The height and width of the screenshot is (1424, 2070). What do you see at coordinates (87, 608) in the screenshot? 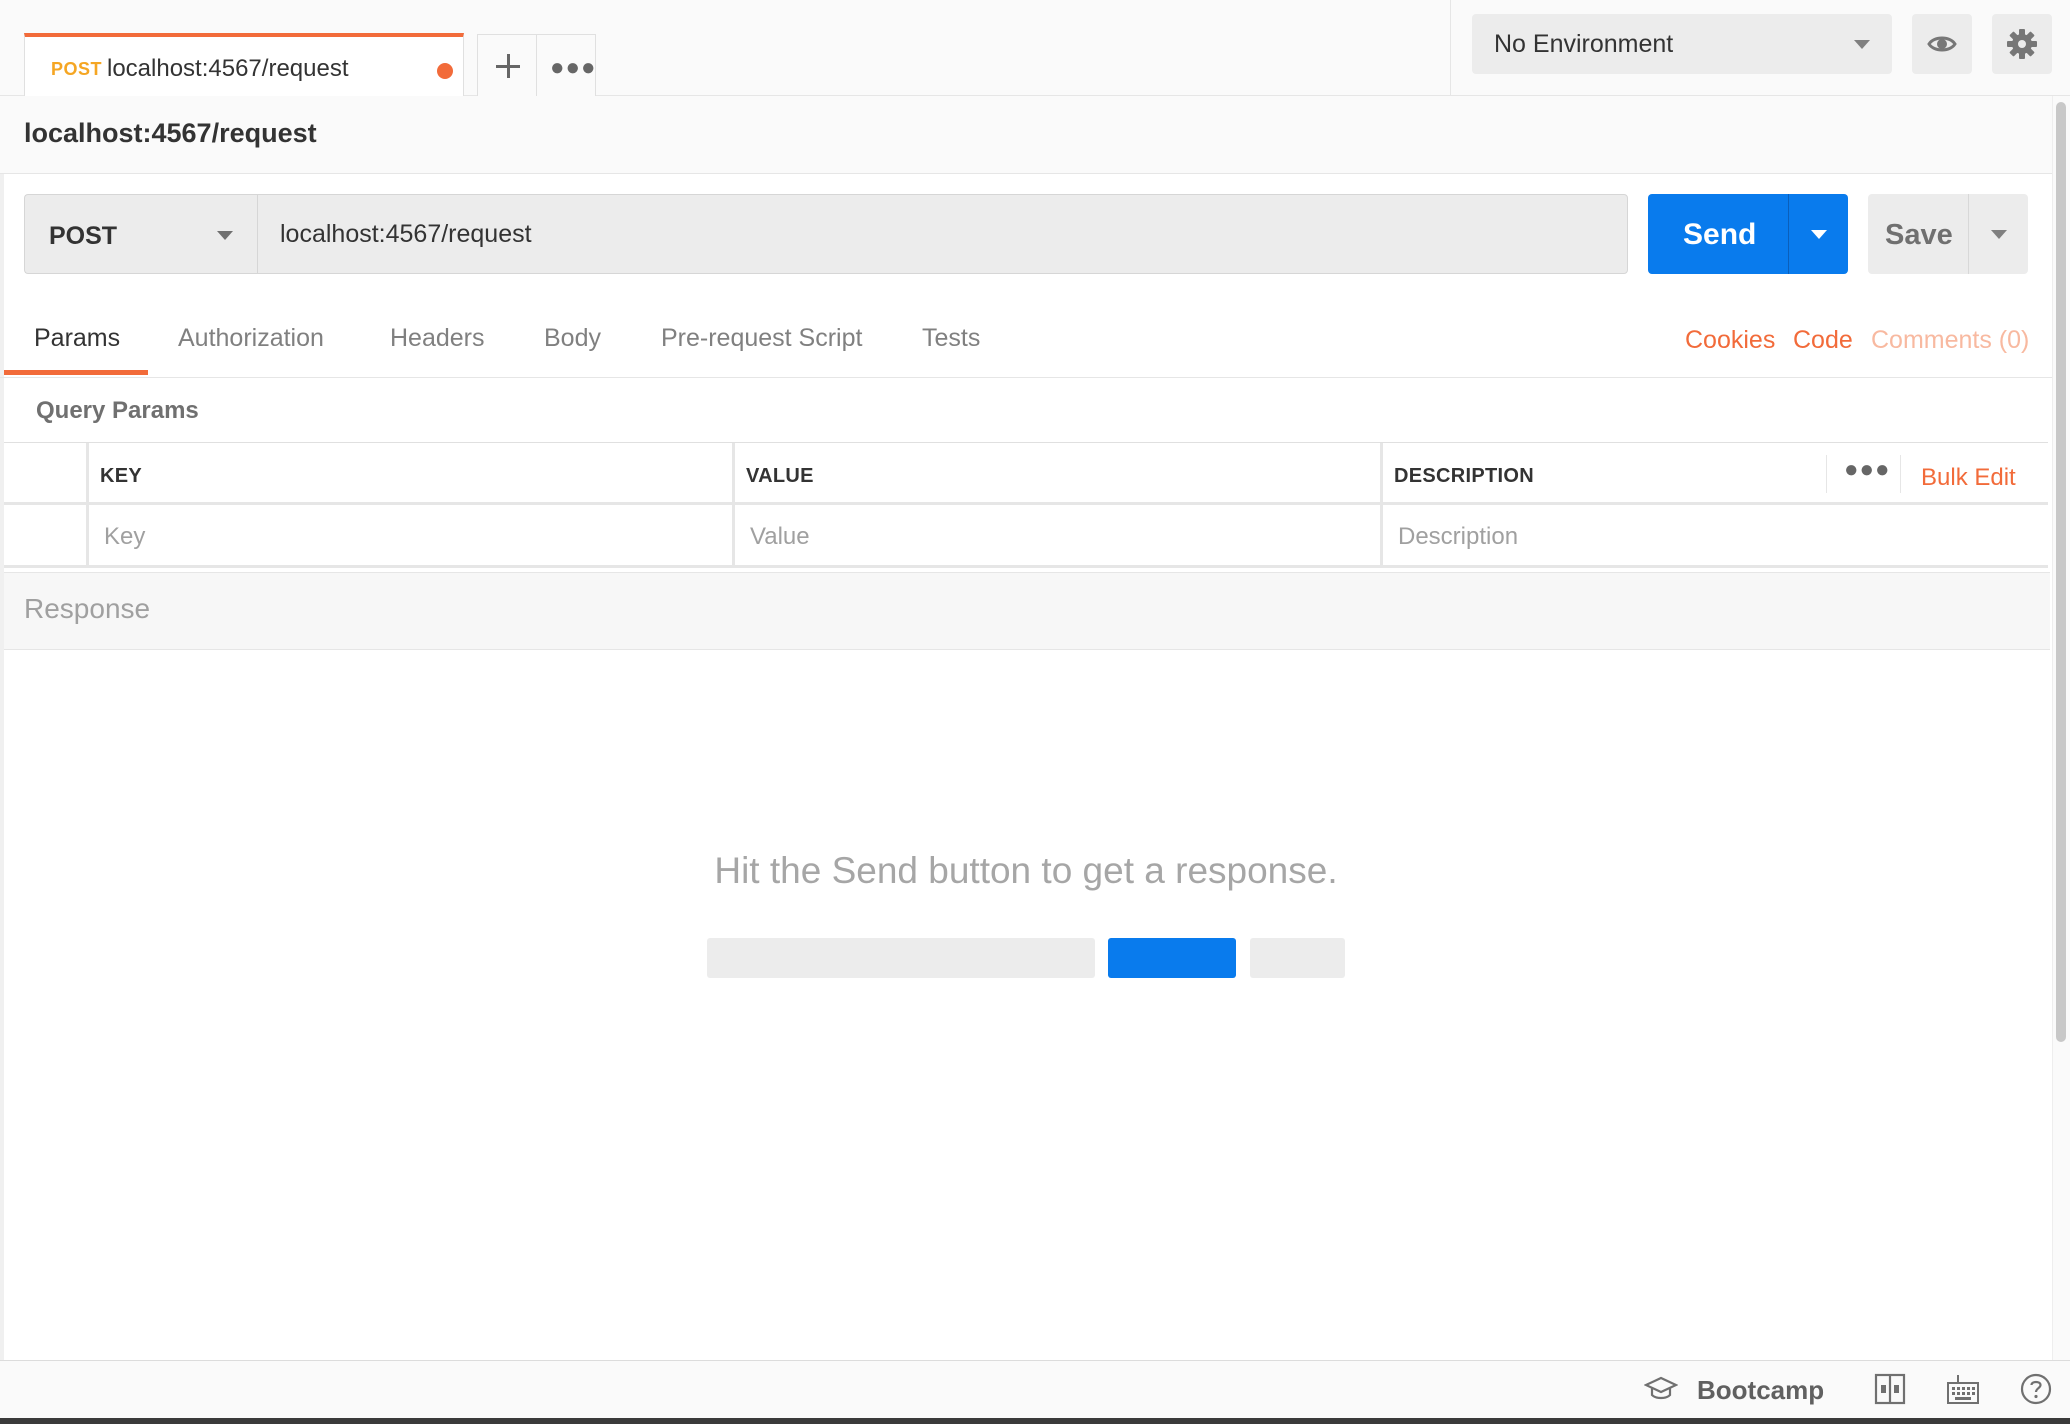
I see `response-label: Response` at bounding box center [87, 608].